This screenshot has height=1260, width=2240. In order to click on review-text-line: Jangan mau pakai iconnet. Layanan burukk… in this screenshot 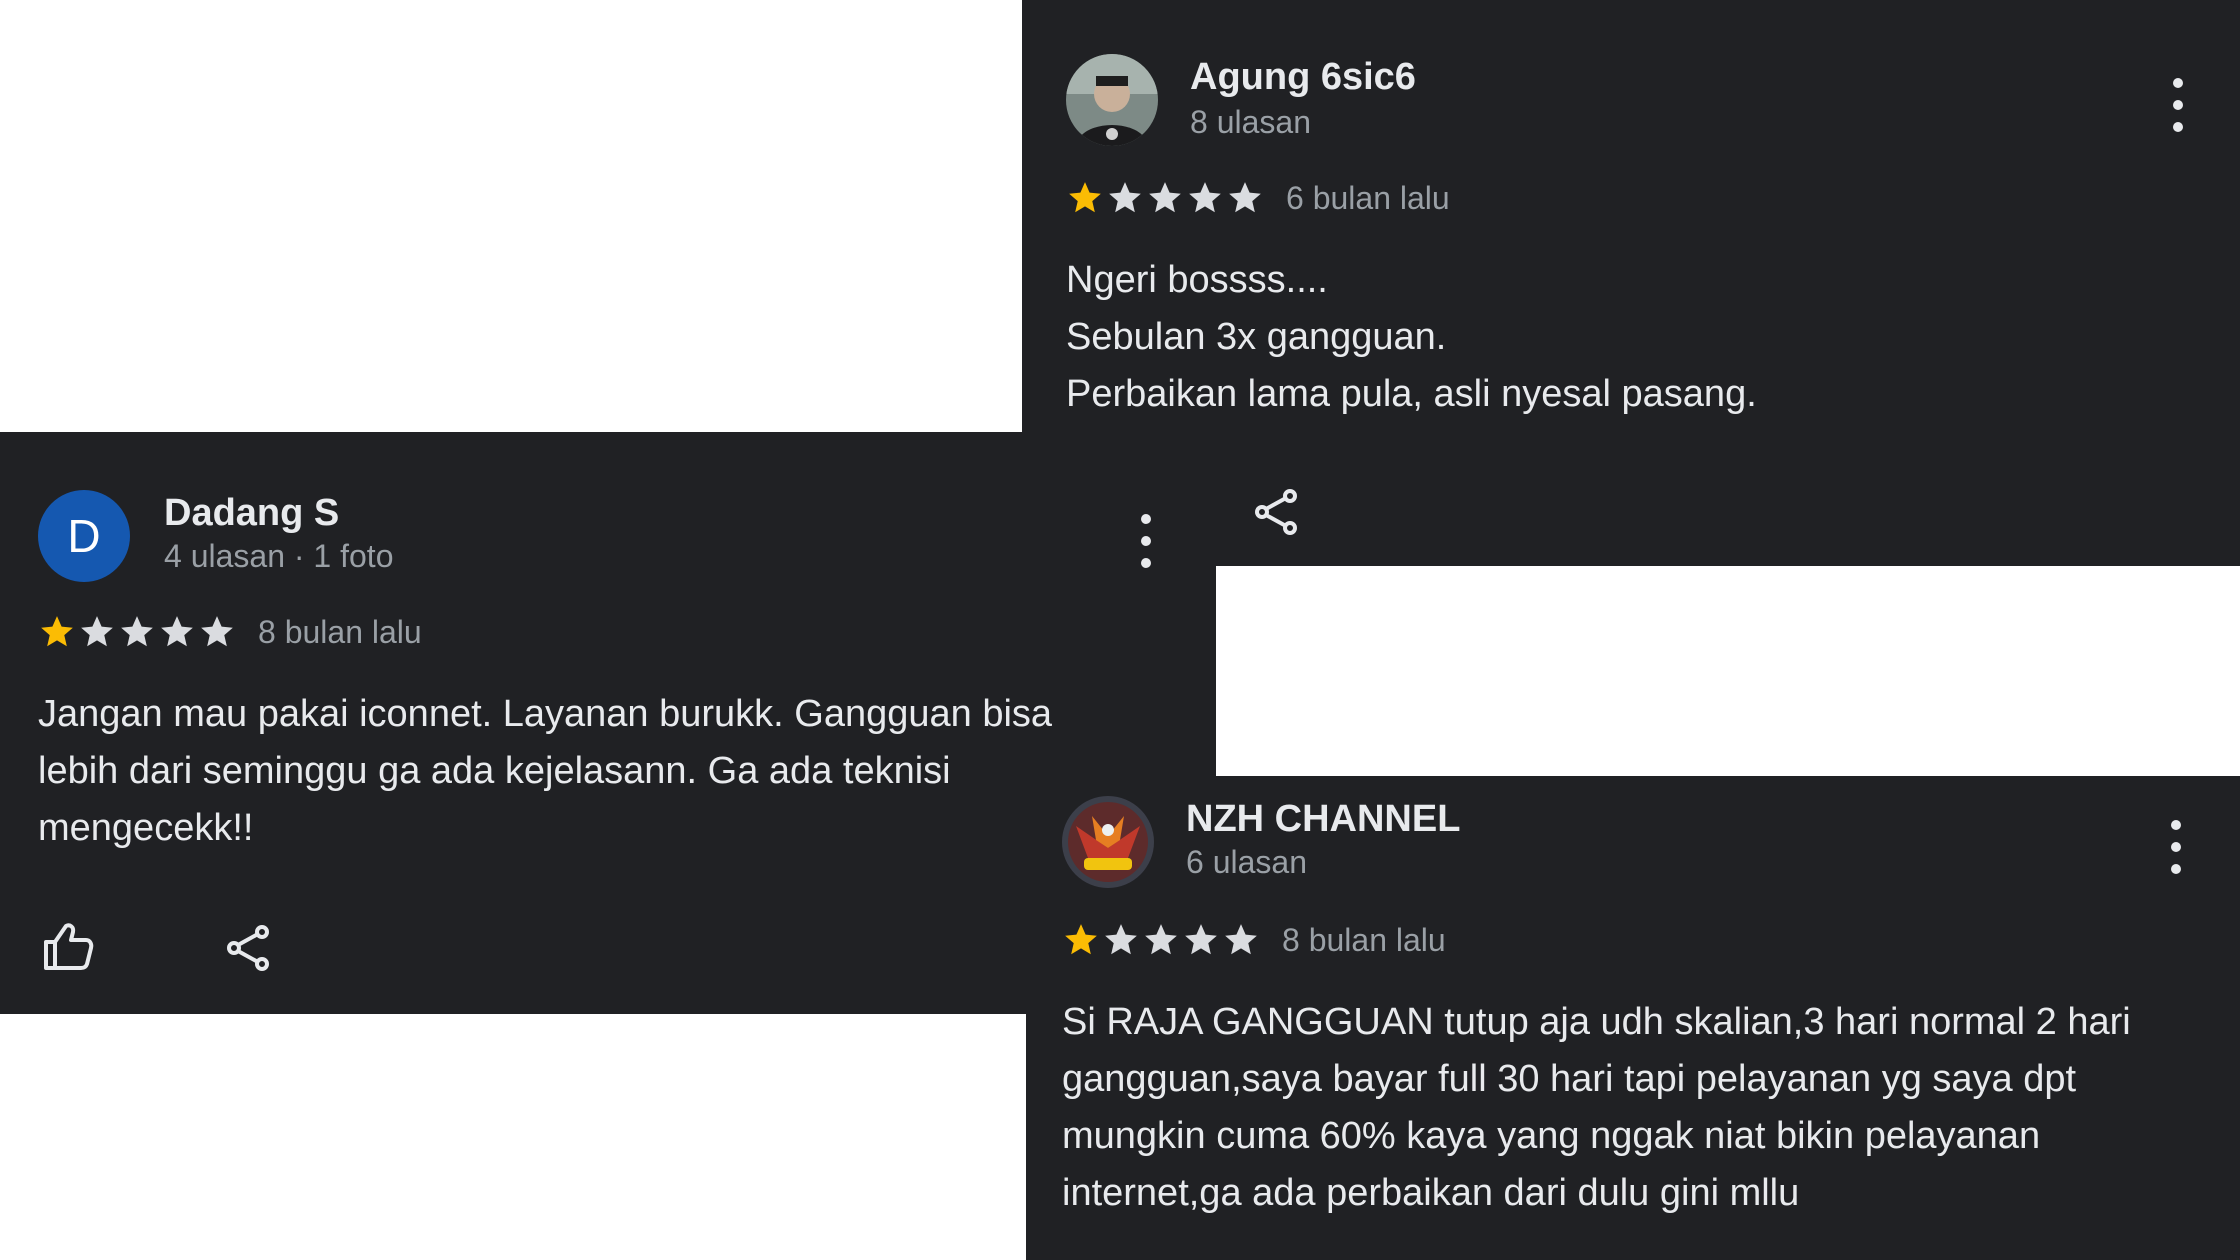, I will do `click(545, 714)`.